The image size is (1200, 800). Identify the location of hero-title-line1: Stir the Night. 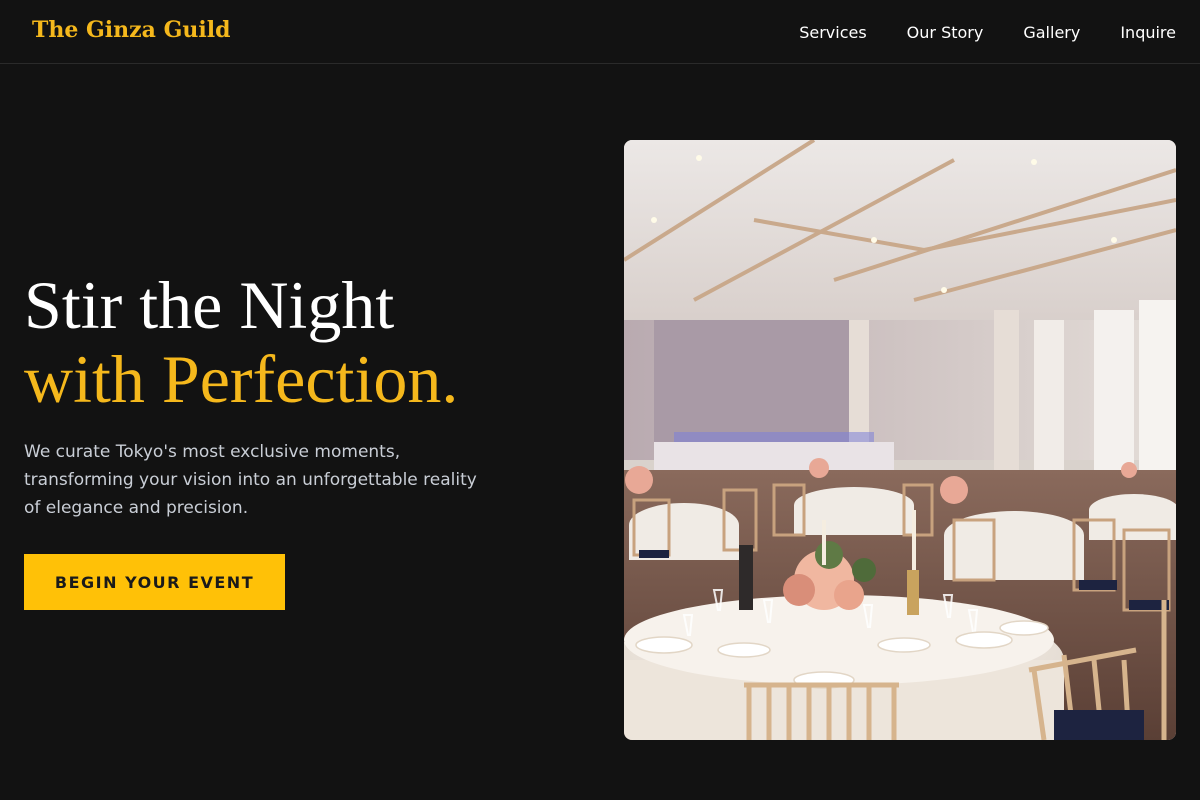
(209, 305).